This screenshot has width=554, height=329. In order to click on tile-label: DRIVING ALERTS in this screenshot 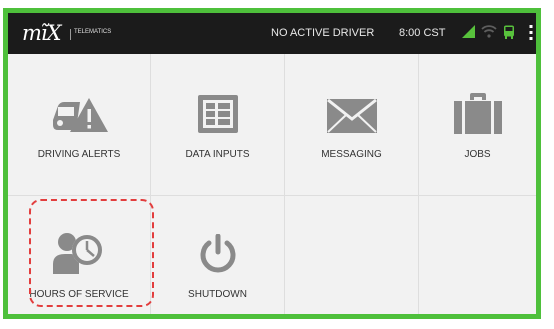, I will do `click(79, 154)`.